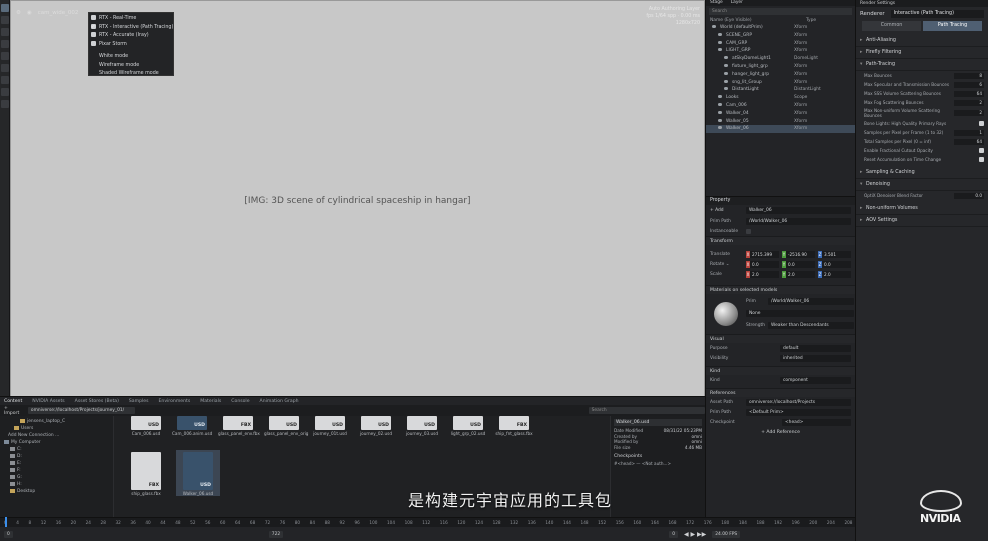  I want to click on scale-tool-icon, so click(5, 44).